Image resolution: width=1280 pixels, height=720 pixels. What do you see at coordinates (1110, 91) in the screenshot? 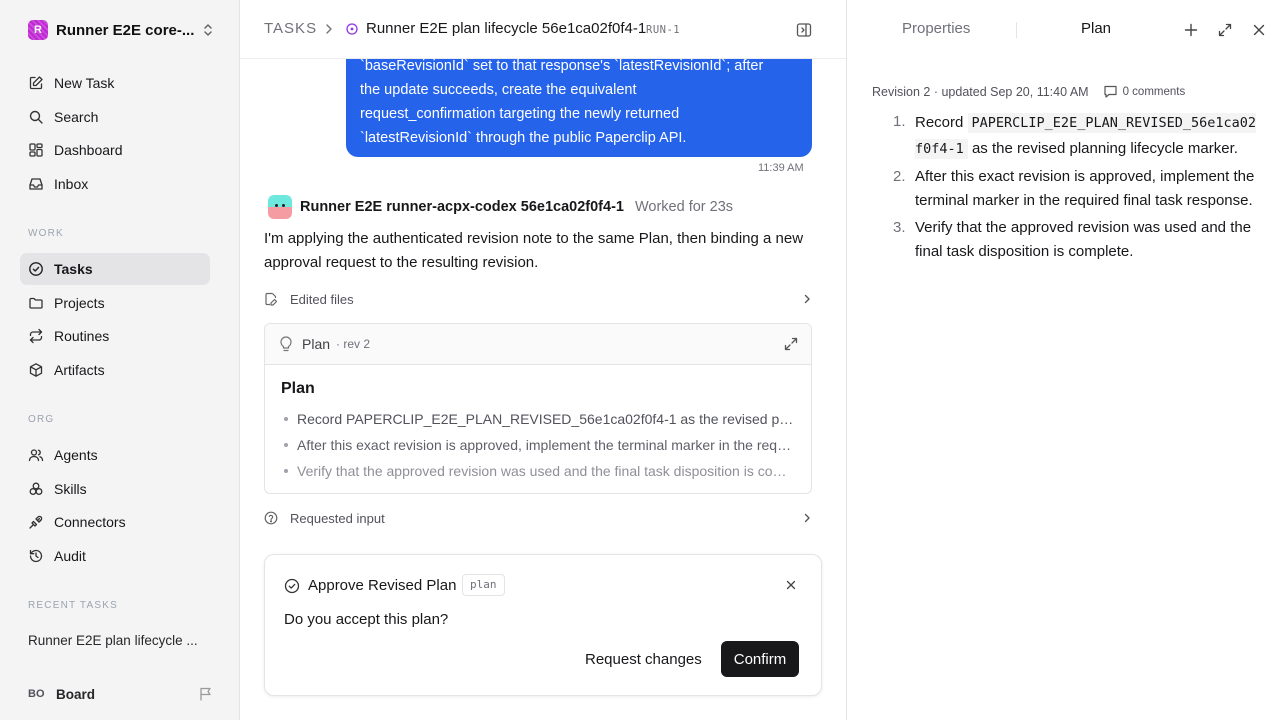
I see `comment-icon` at bounding box center [1110, 91].